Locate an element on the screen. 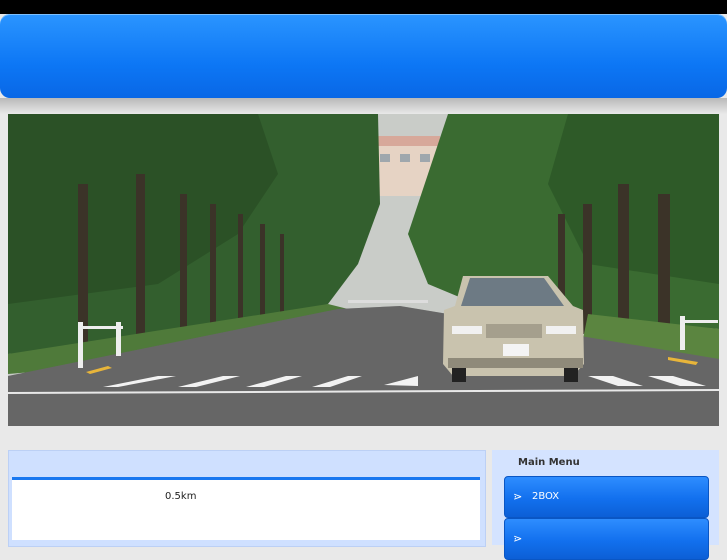 Image resolution: width=727 pixels, height=560 pixels. top-bar is located at coordinates (363, 7).